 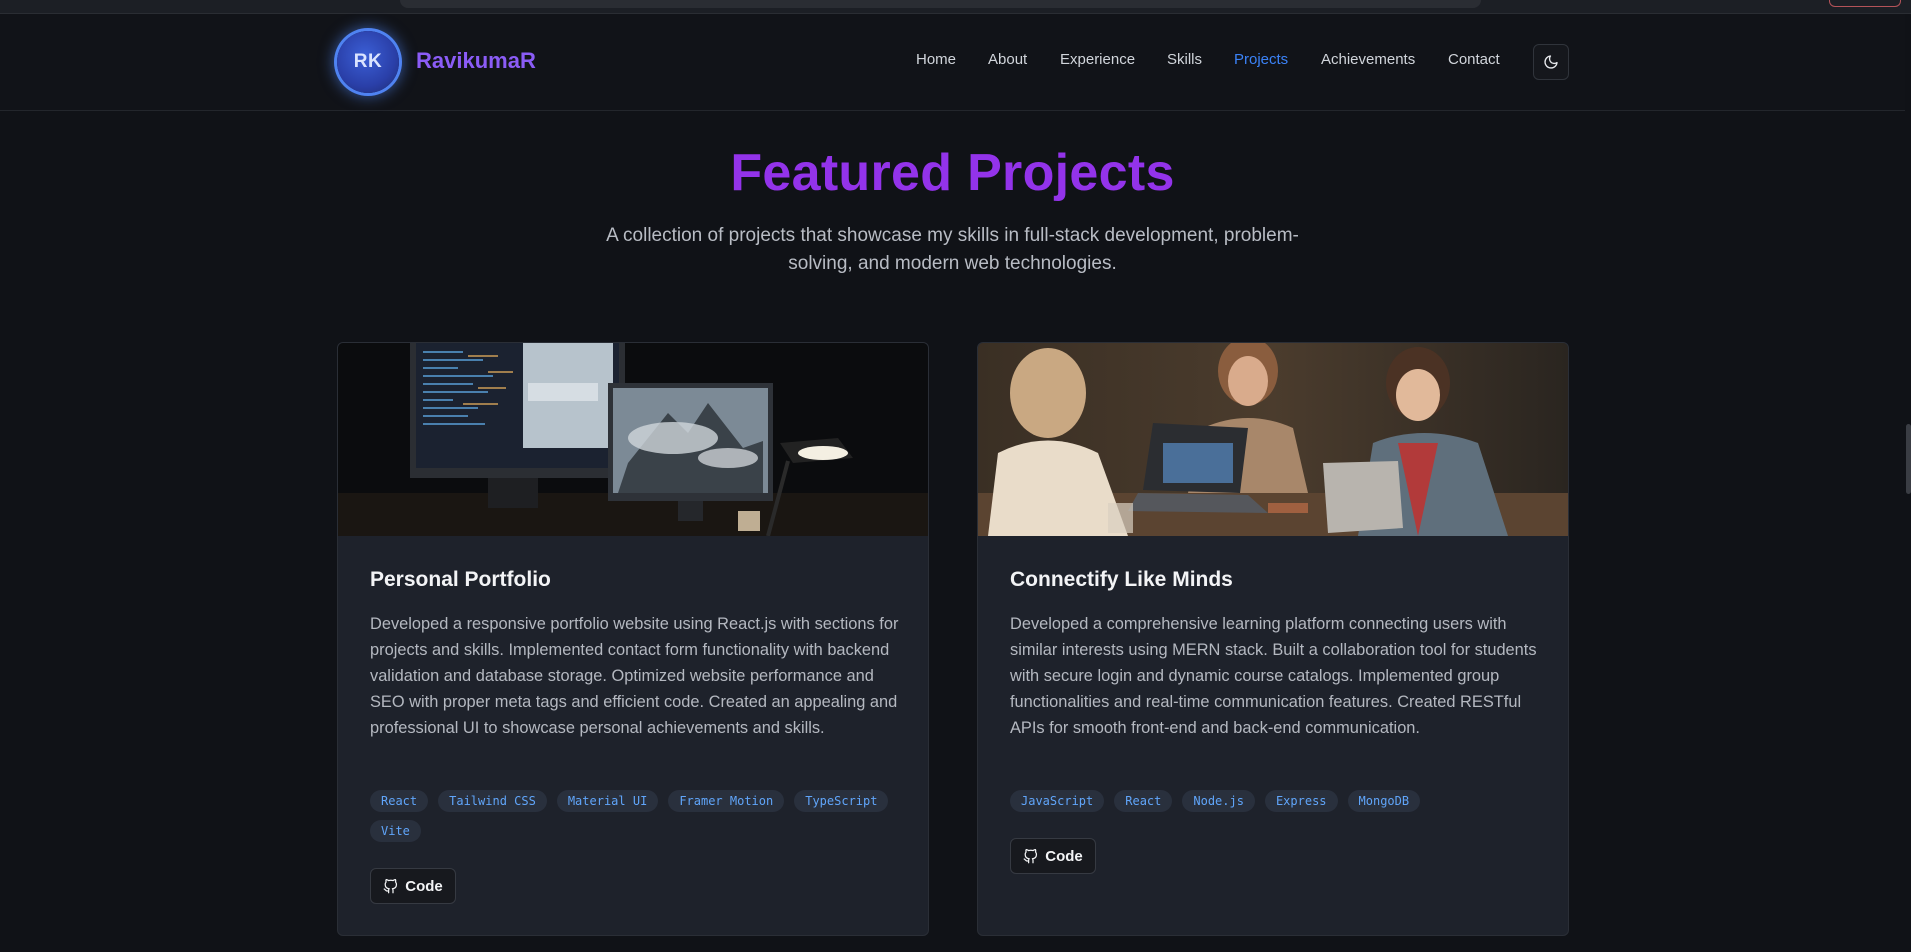 I want to click on nav-achievements: Achievements, so click(x=1368, y=59).